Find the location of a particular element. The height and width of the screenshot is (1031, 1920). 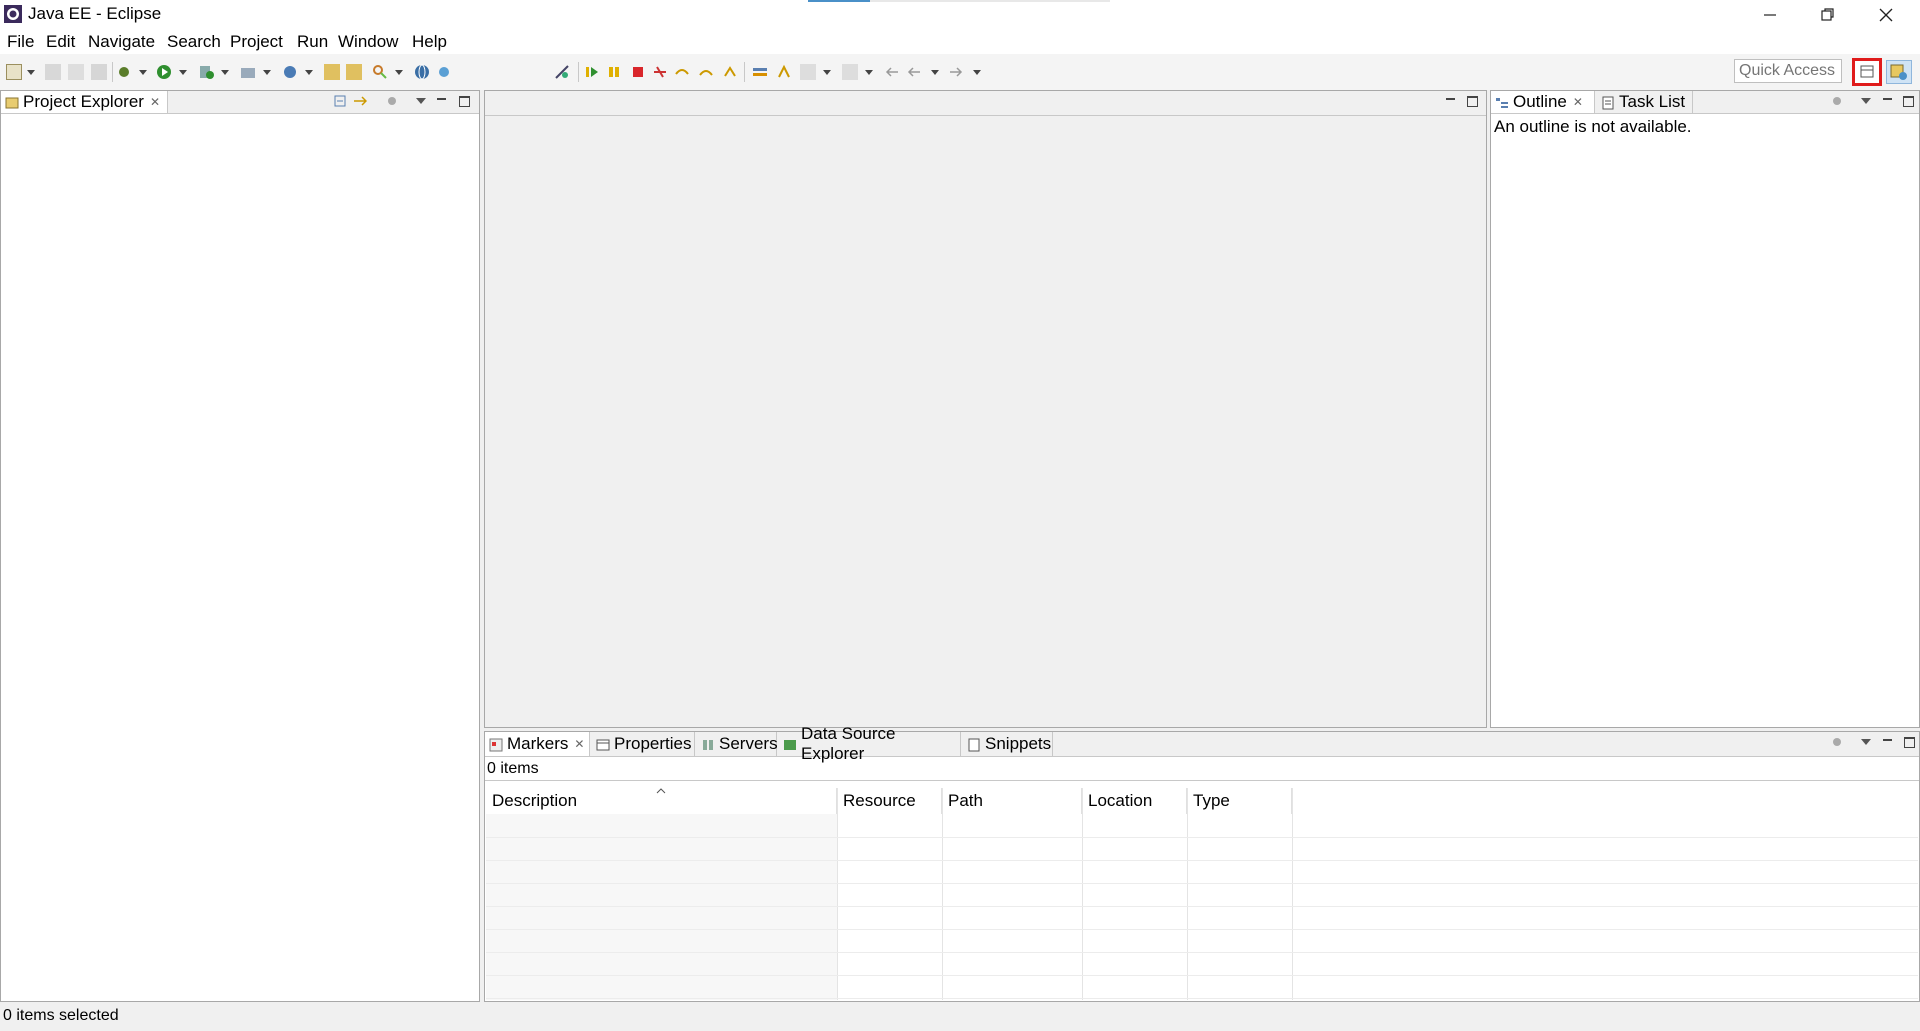

minimize-editor-icon is located at coordinates (1450, 101).